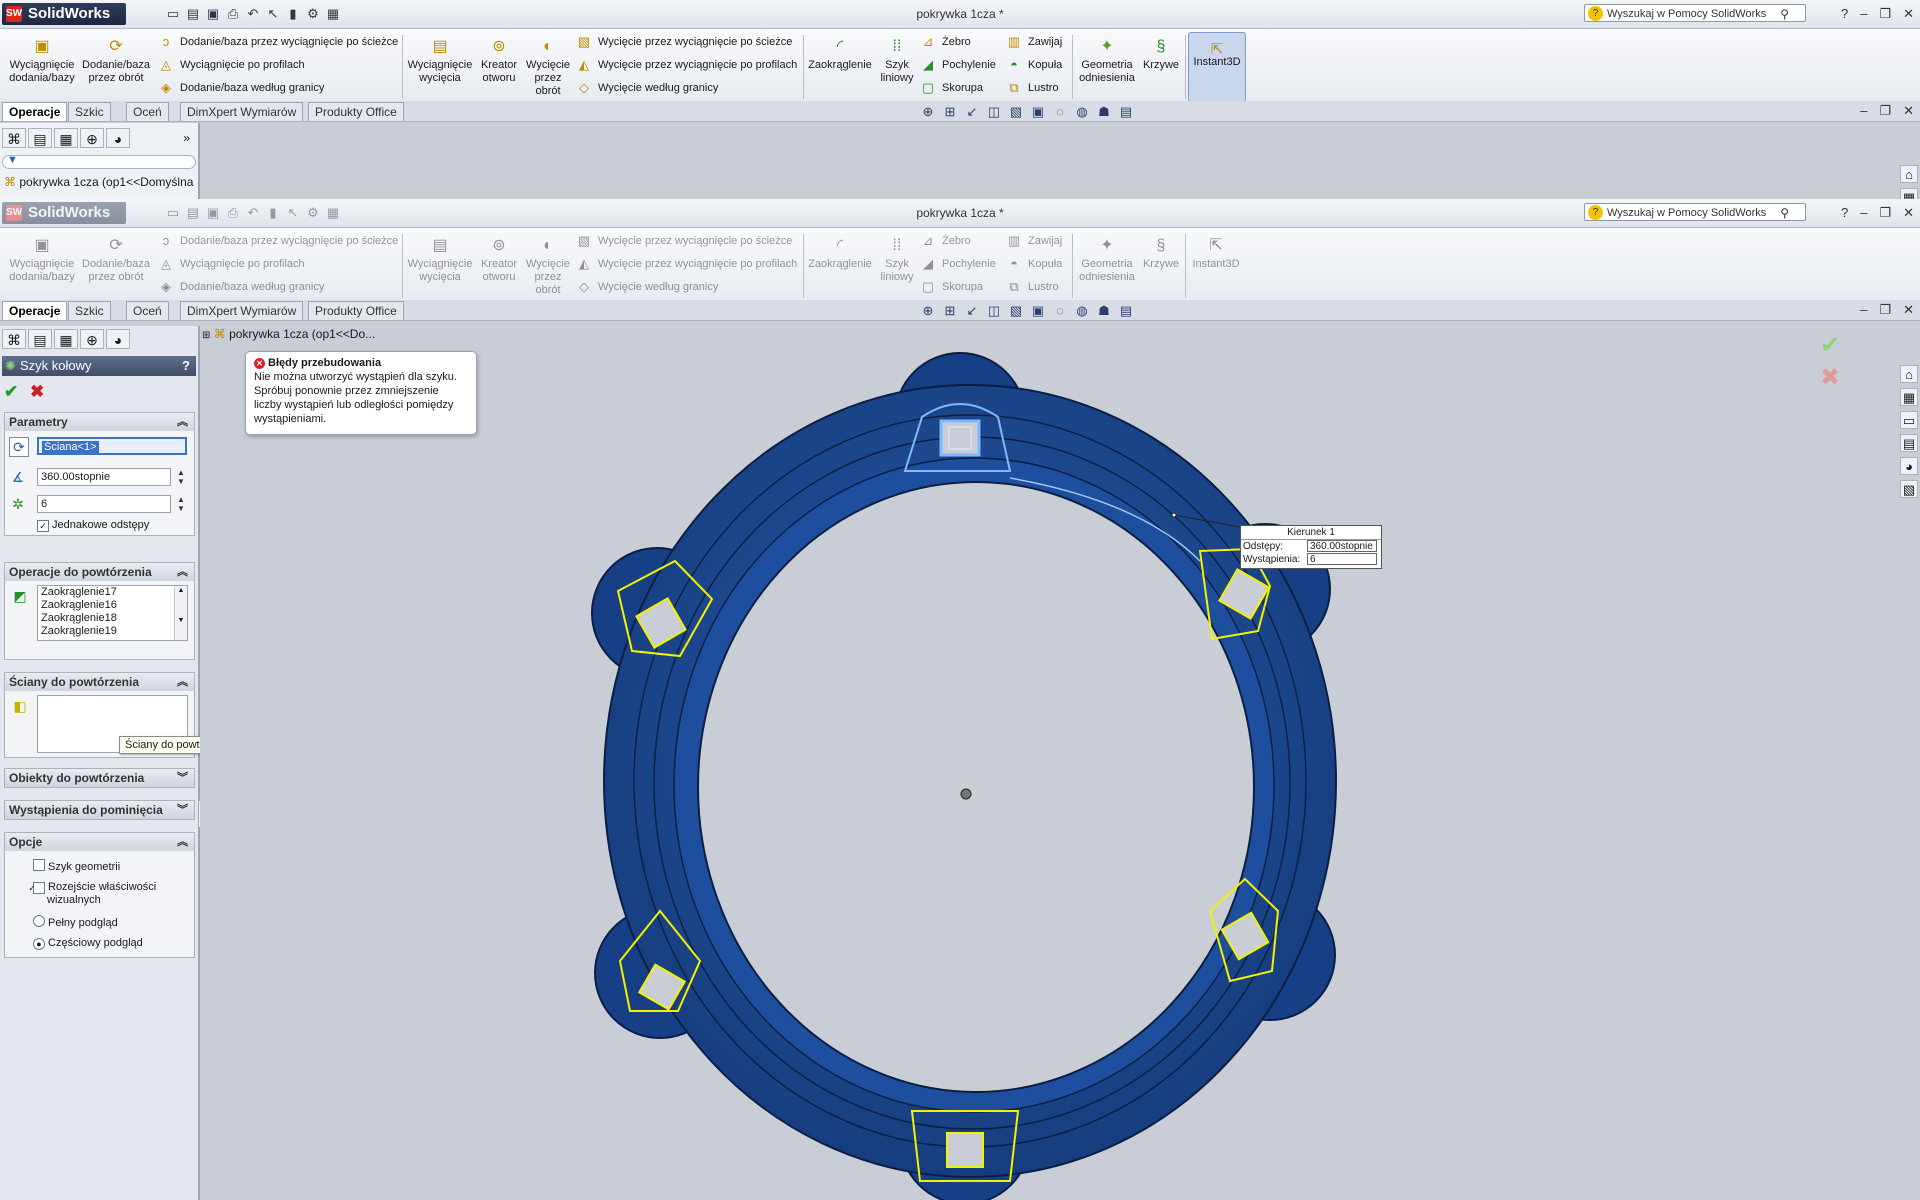 The image size is (1920, 1200). Describe the element at coordinates (99, 842) in the screenshot. I see `options-header: Opcje ︽` at that location.